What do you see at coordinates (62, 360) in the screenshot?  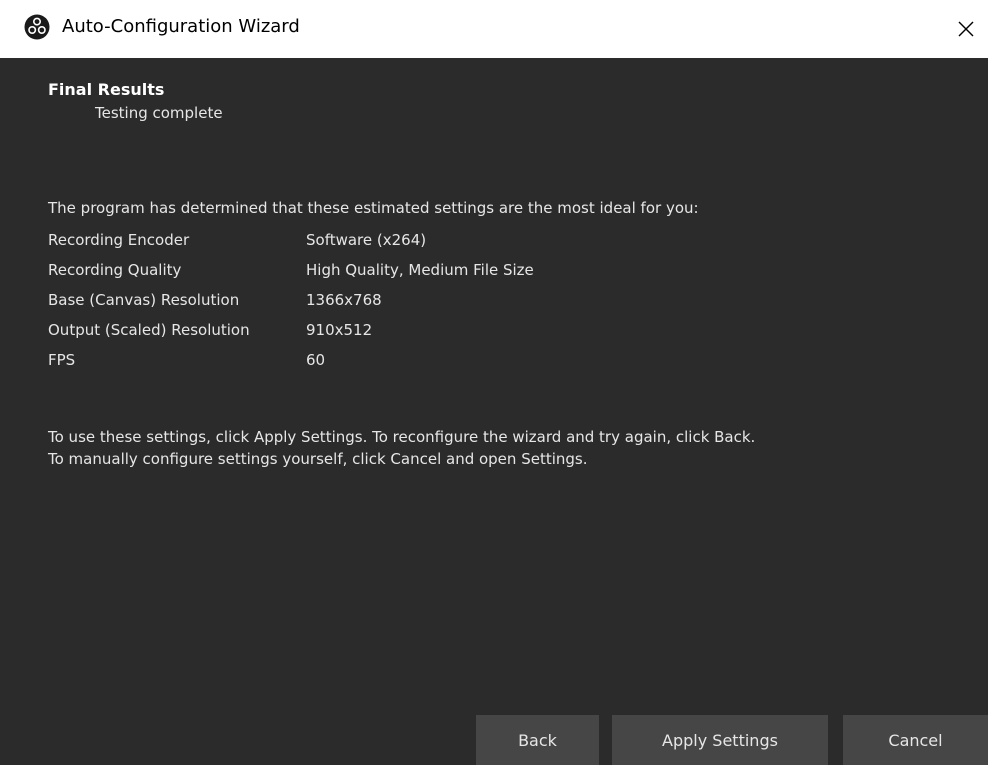 I see `setting-label: FPS` at bounding box center [62, 360].